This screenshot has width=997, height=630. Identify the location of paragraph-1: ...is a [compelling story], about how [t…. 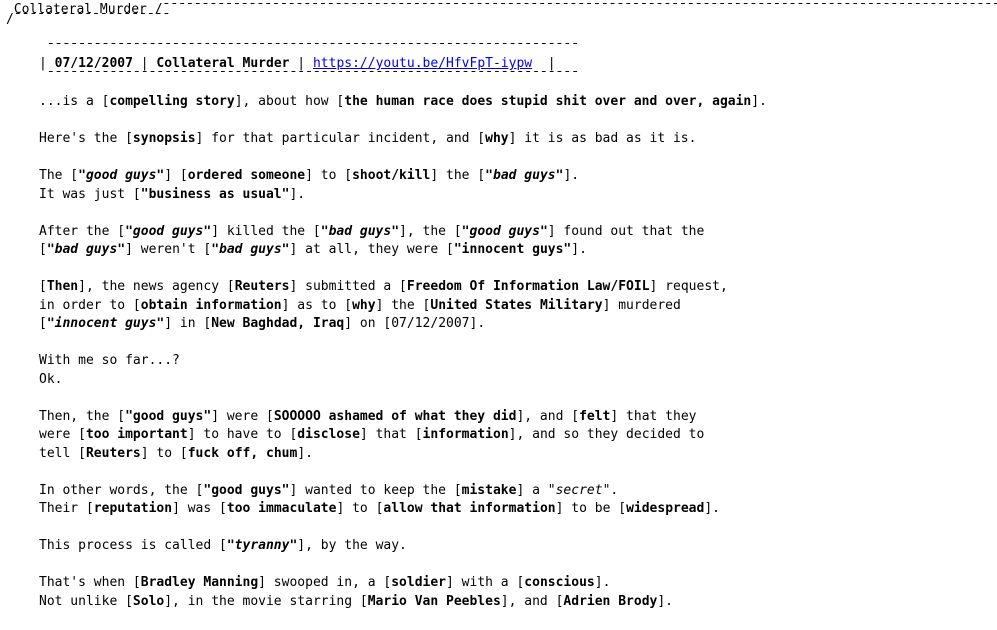
(403, 101).